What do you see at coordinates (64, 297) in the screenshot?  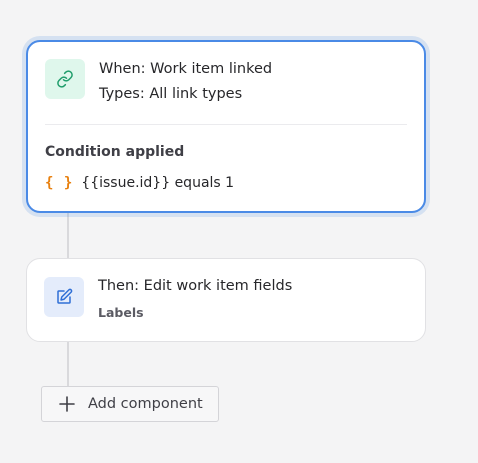 I see `edit-icon` at bounding box center [64, 297].